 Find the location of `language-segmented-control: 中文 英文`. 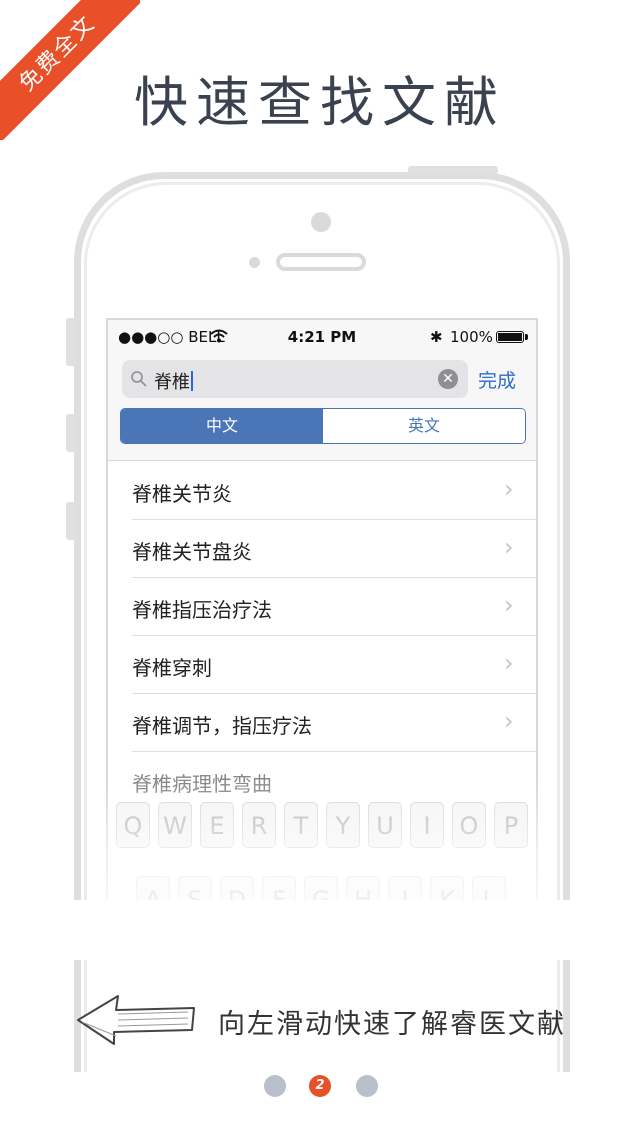

language-segmented-control: 中文 英文 is located at coordinates (323, 426).